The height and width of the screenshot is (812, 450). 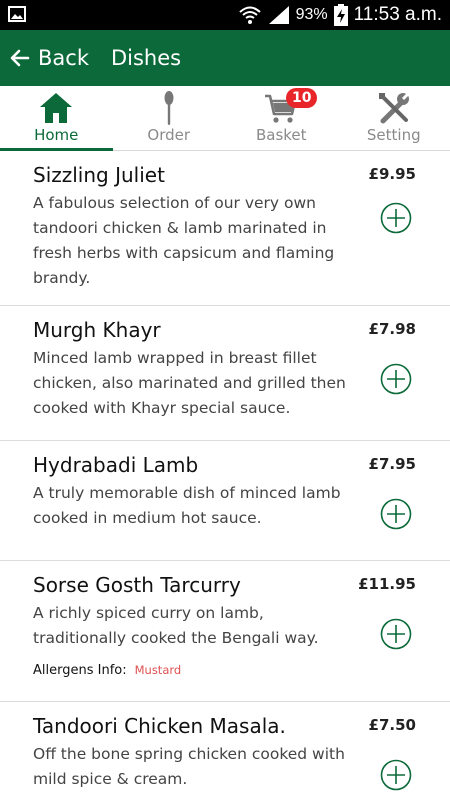 I want to click on dish-name: Sorse Gosth Tarcurry, so click(x=137, y=585).